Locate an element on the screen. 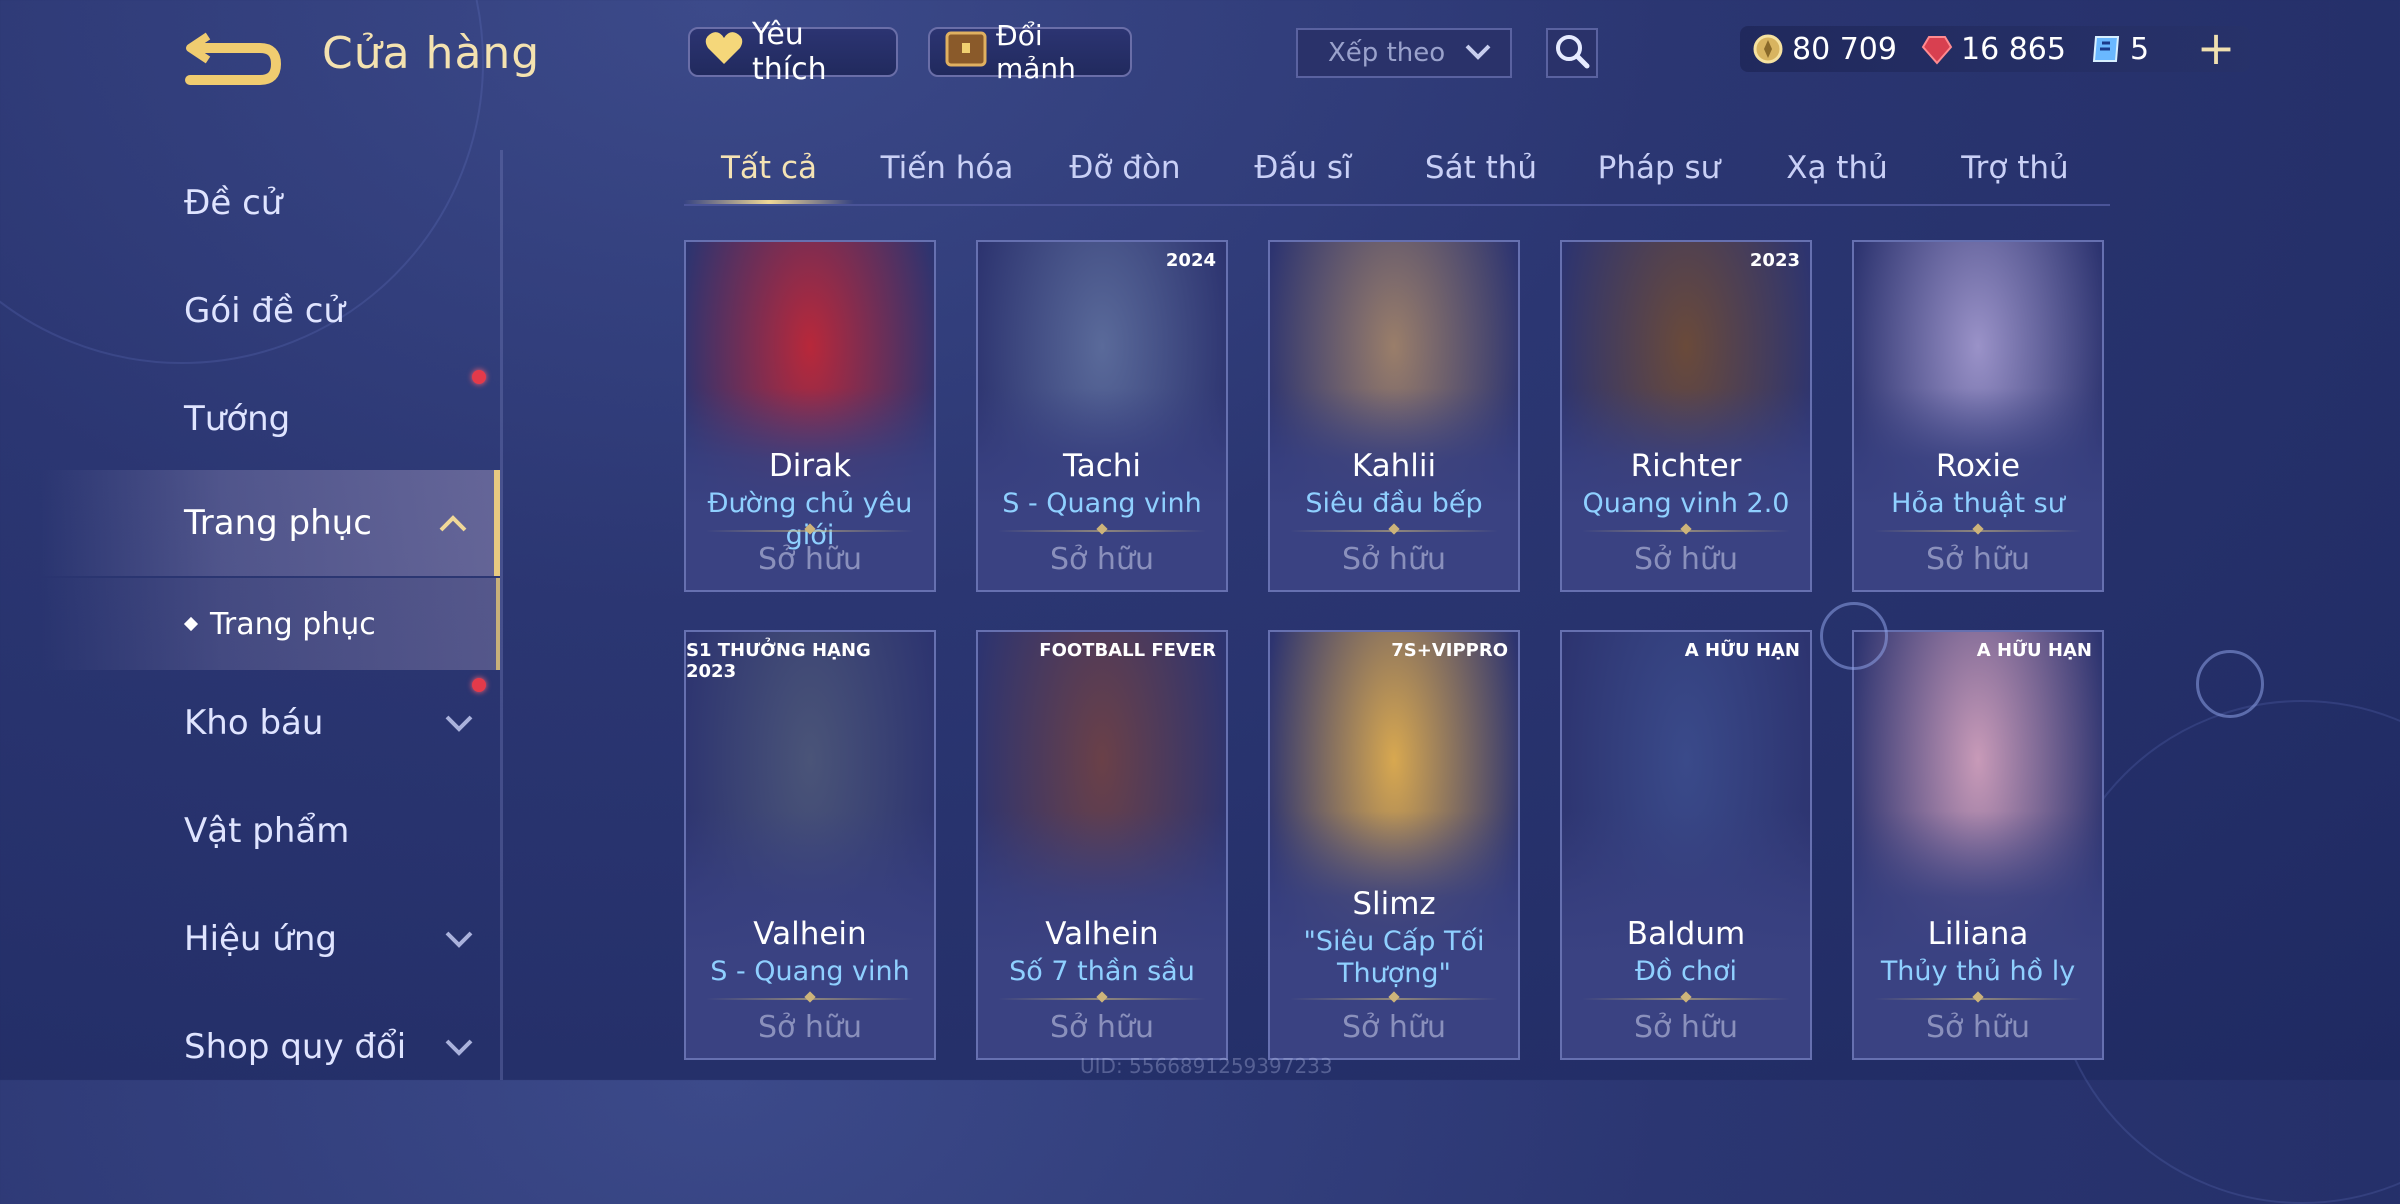  skin-card: A HỮU HẠN Liliana Thủy thủ hồ ly Sở hữu is located at coordinates (1978, 845).